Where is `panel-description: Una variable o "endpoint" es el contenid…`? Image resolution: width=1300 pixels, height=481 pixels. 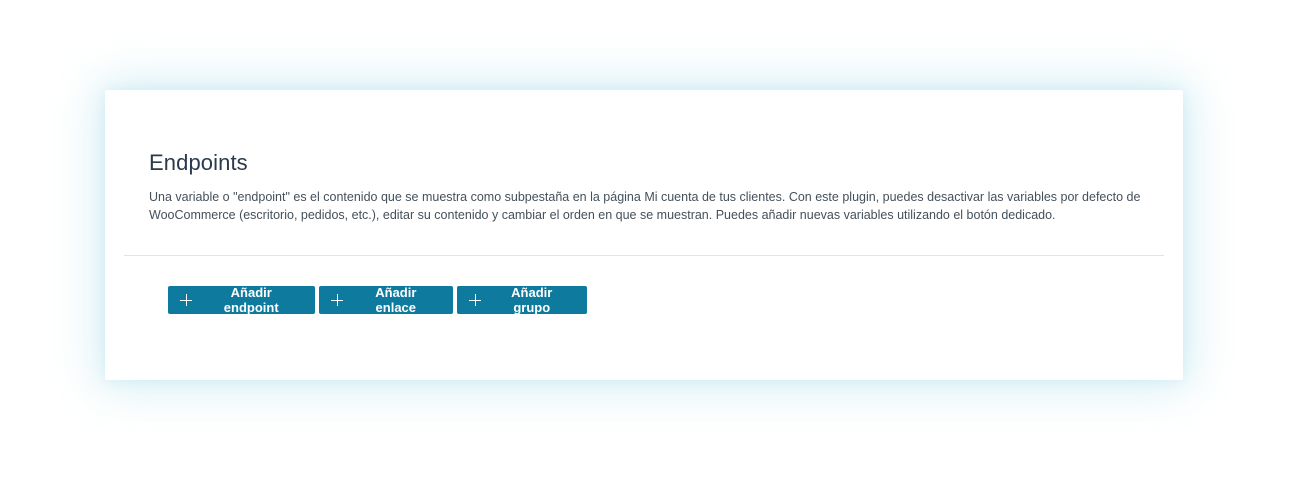 panel-description: Una variable o "endpoint" es el contenid… is located at coordinates (645, 206).